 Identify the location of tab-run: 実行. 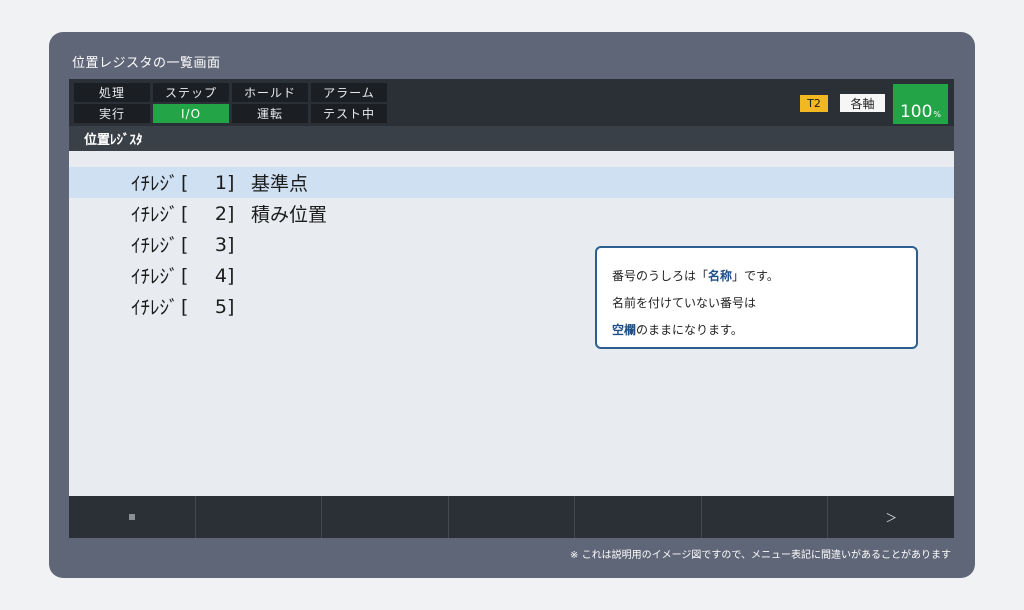
(112, 113).